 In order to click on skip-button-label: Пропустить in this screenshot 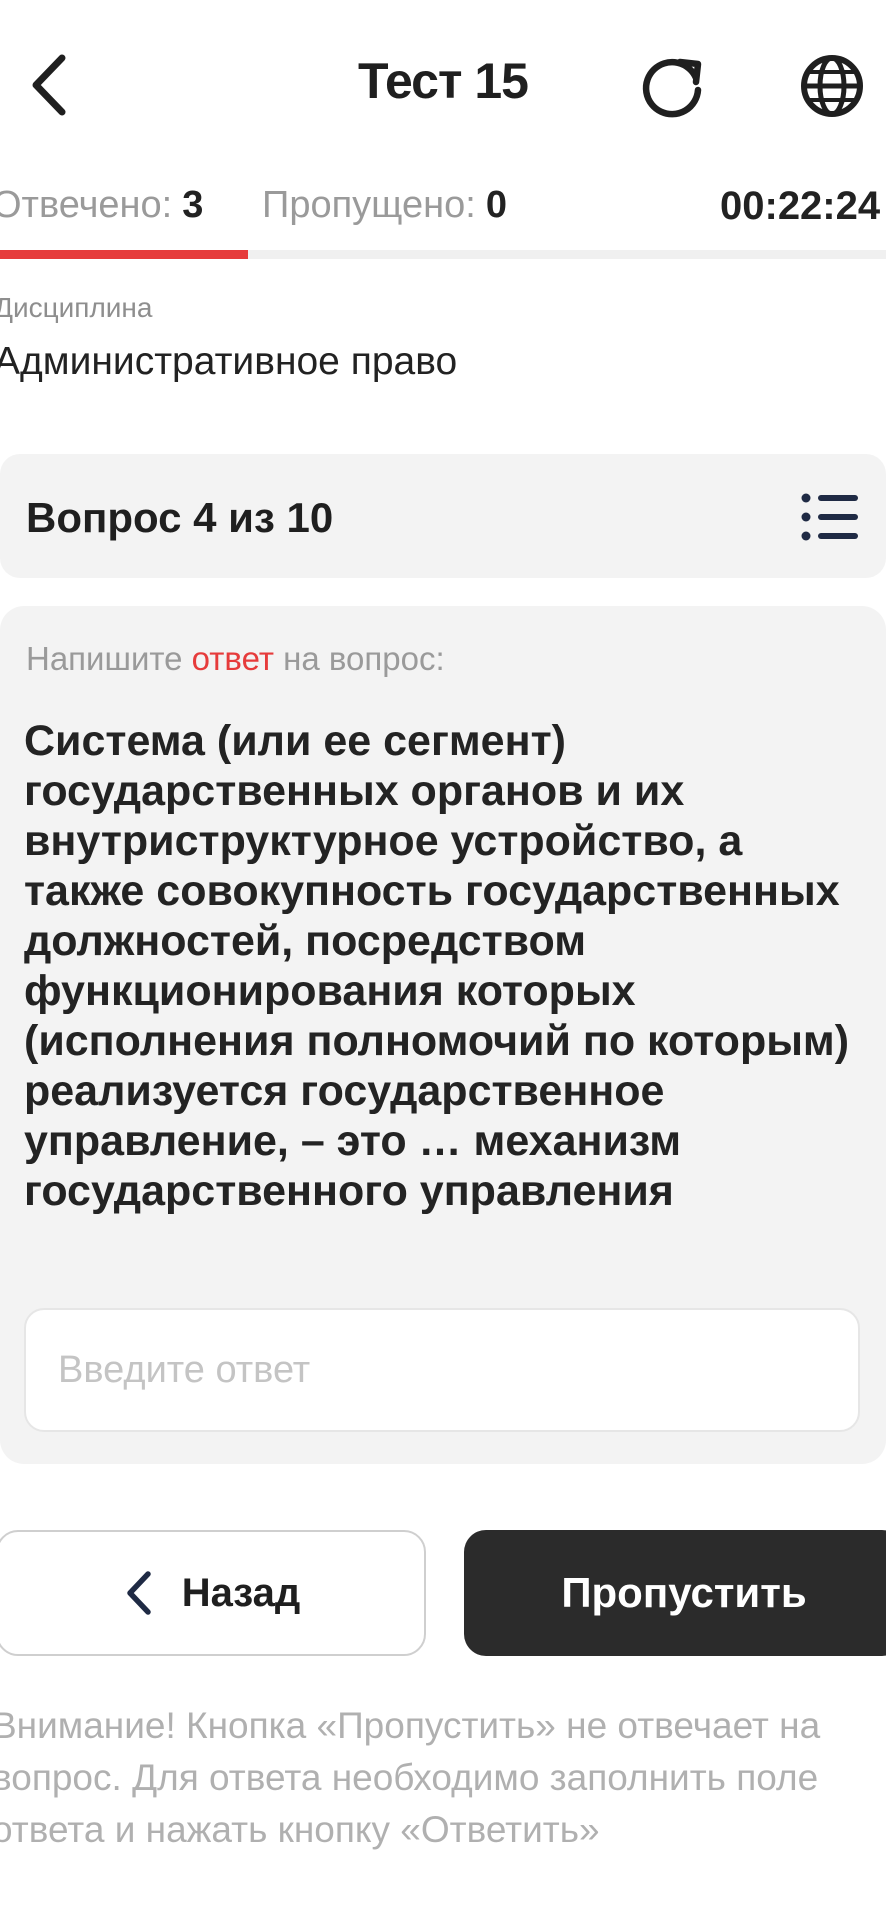, I will do `click(684, 1592)`.